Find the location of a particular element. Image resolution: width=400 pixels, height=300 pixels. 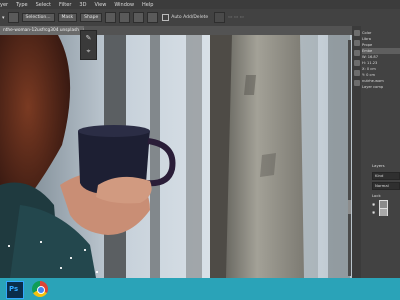

gear-icon is located at coordinates (153, 17).